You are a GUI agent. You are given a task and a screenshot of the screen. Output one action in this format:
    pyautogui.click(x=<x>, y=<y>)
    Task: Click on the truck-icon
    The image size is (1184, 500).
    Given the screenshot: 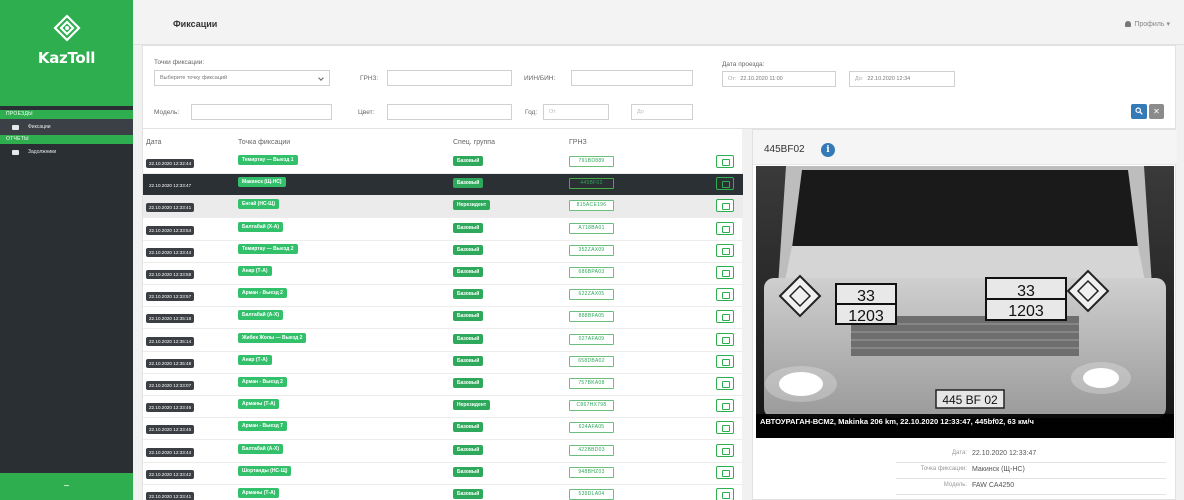 What is the action you would take?
    pyautogui.click(x=15, y=127)
    